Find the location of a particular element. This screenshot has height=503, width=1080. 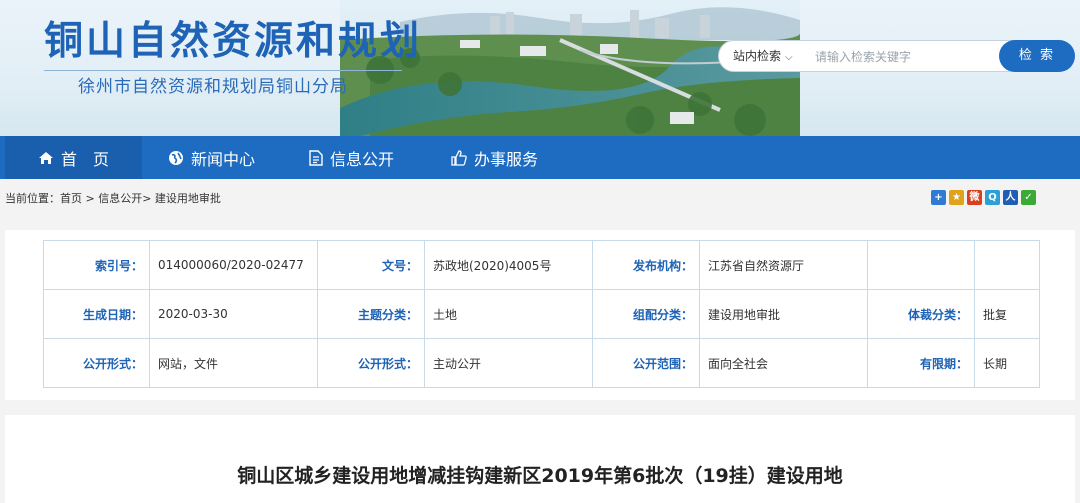

share-star-icon: ★ is located at coordinates (956, 197).